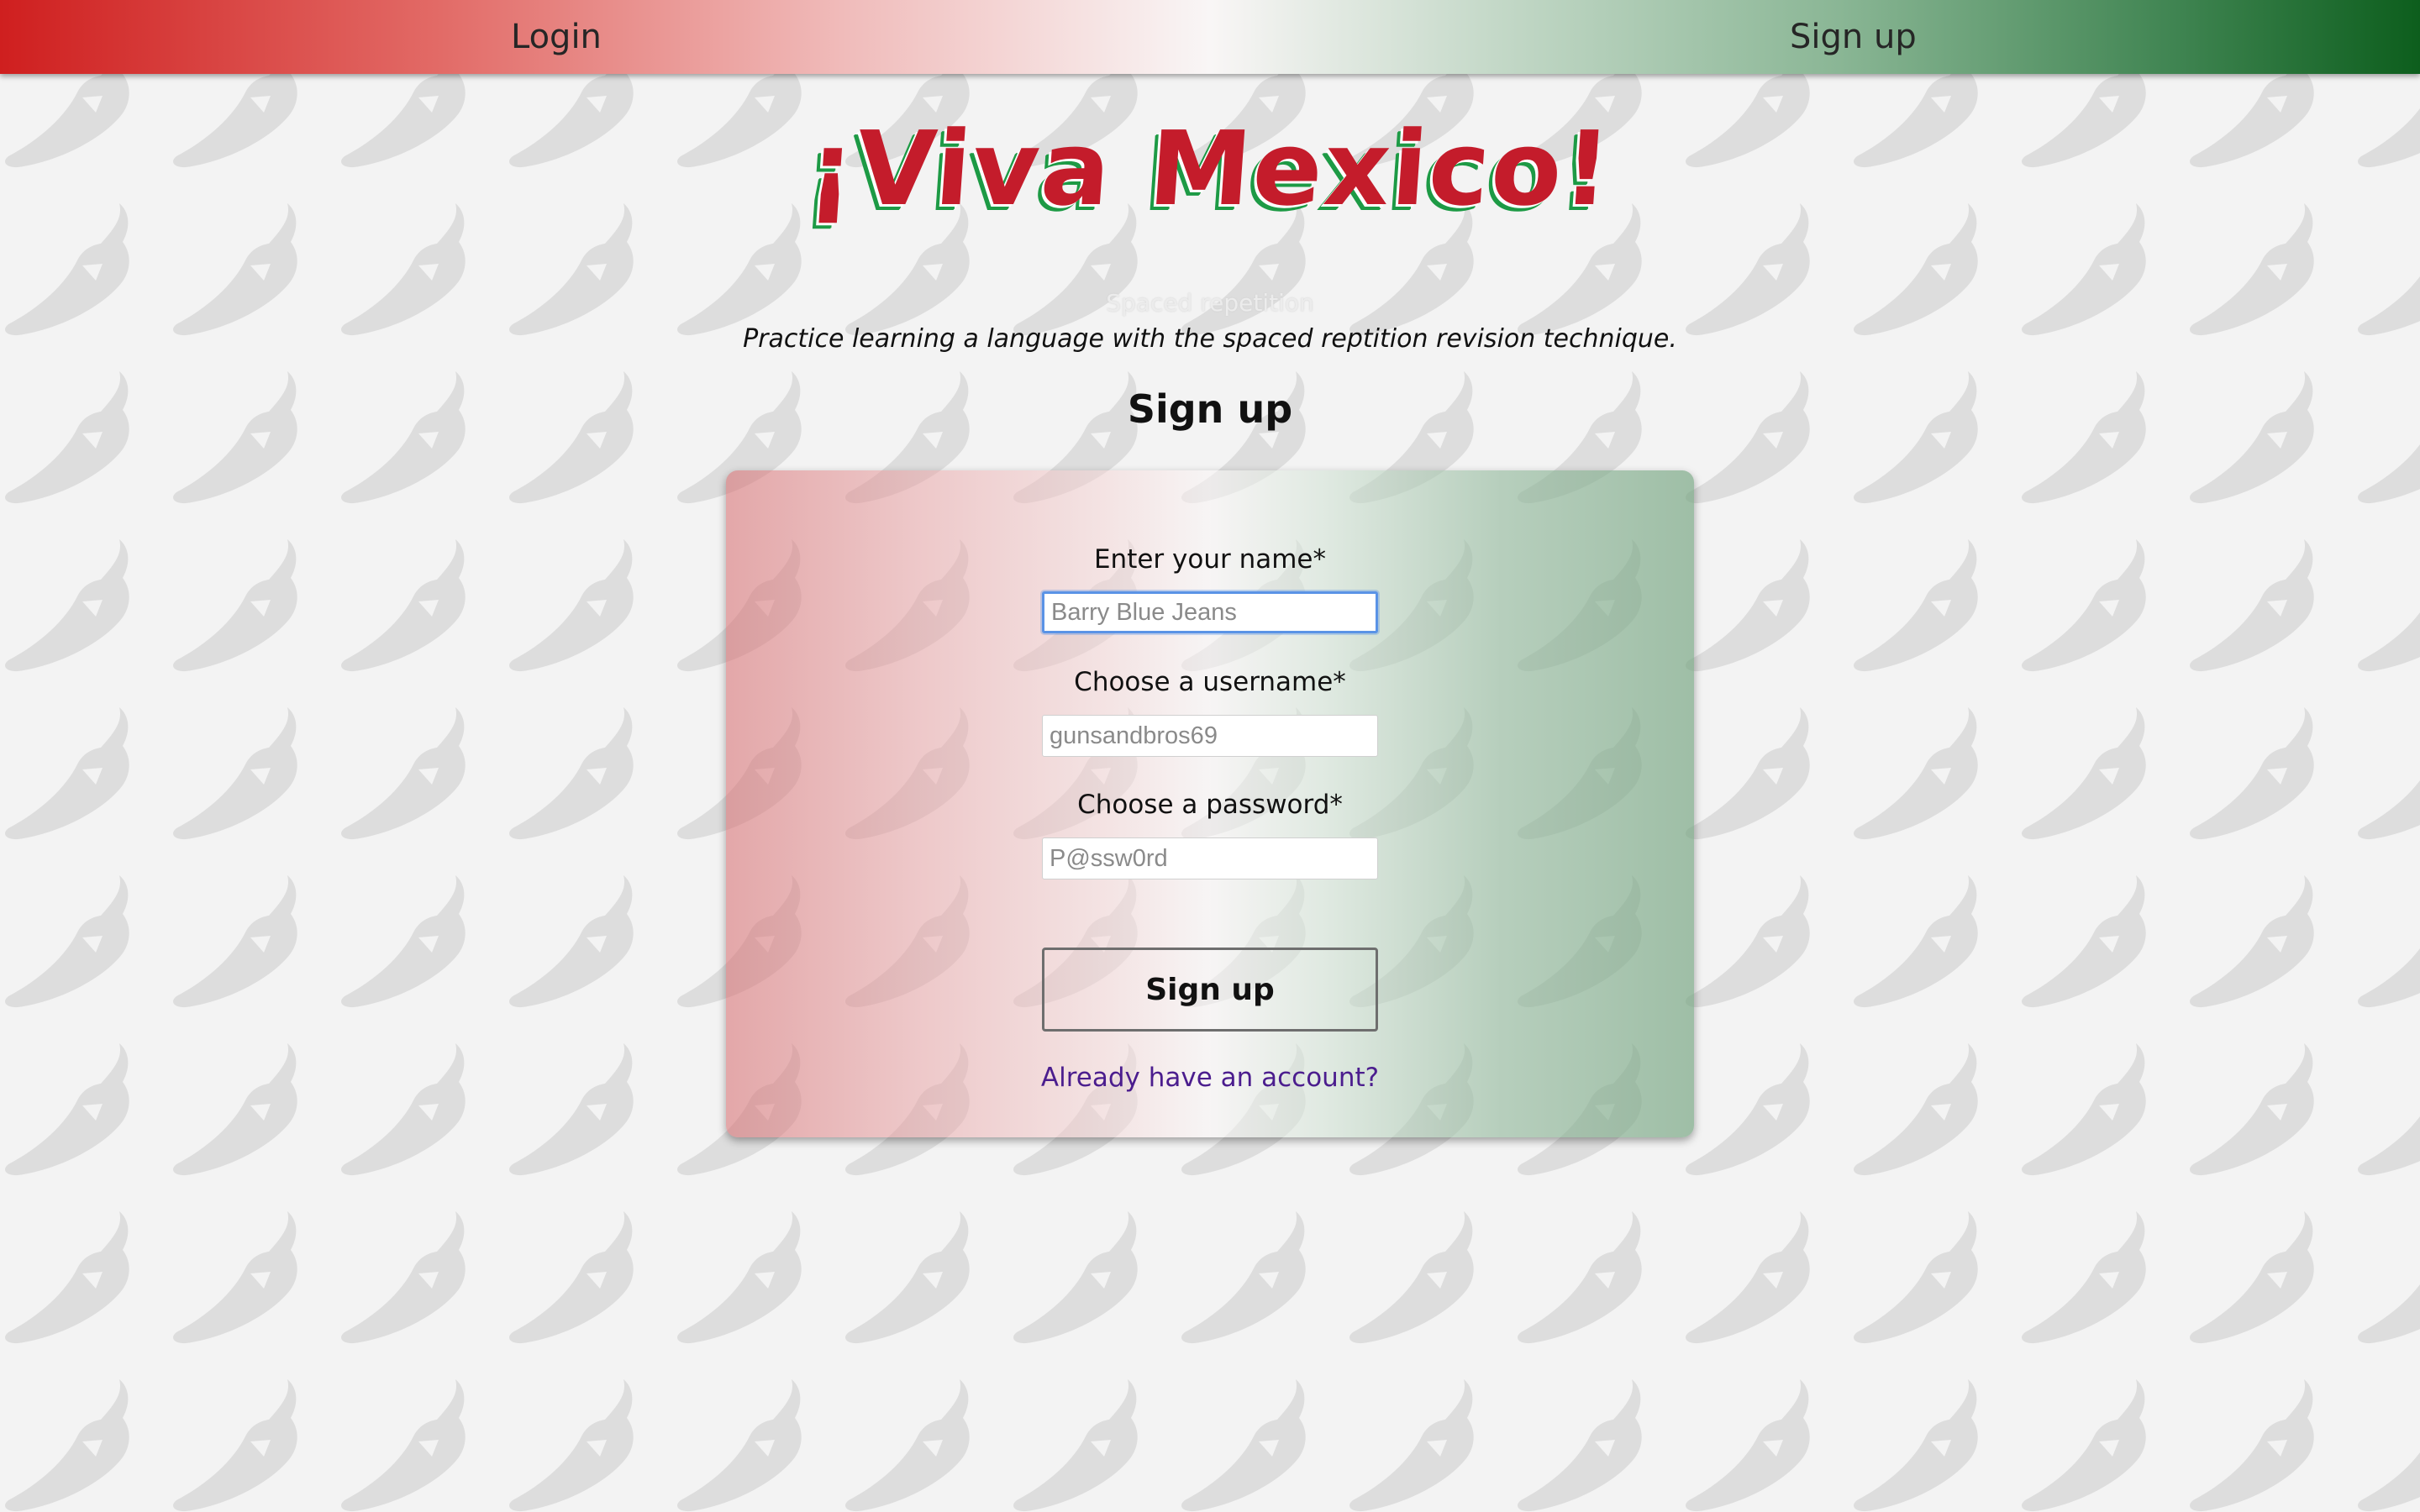 The width and height of the screenshot is (2420, 1512). I want to click on nav-login-link: Login, so click(556, 37).